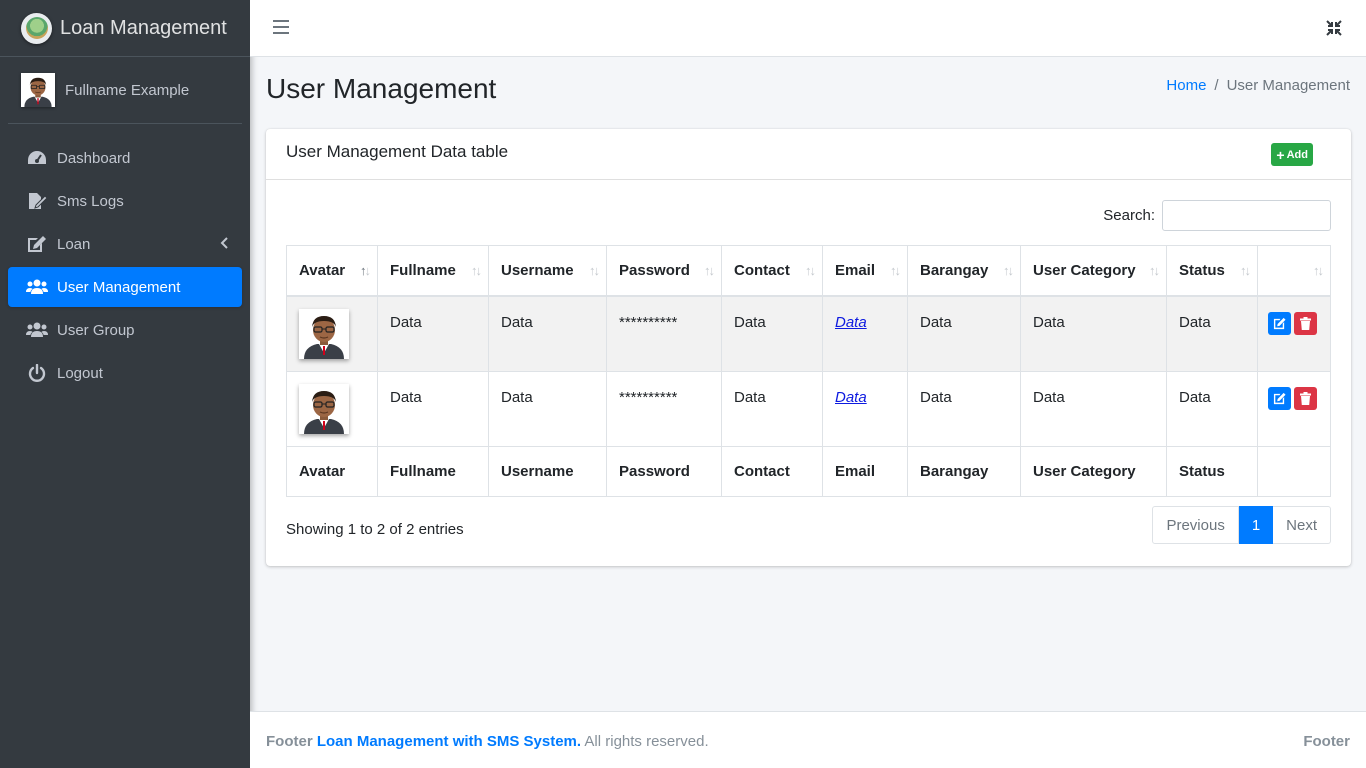 The width and height of the screenshot is (1366, 768). I want to click on column-header-fullname: Fullname ↑↓, so click(433, 271).